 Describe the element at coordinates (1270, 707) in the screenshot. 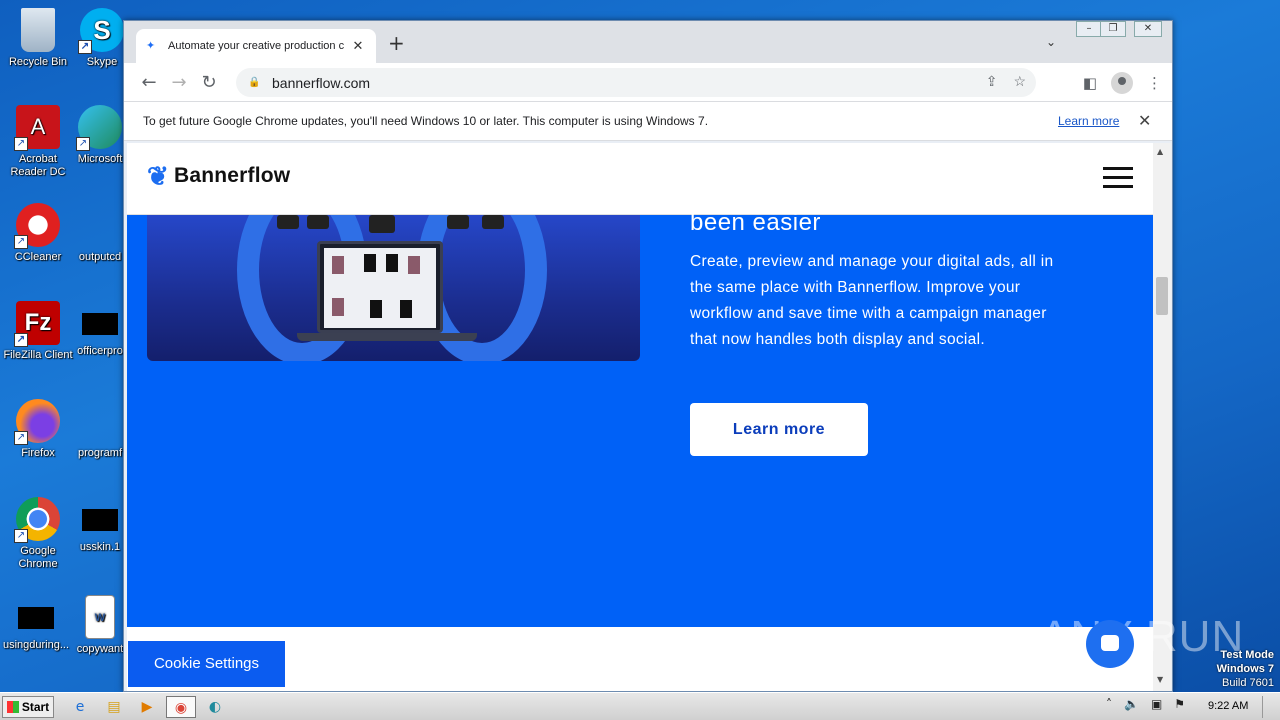

I see `show-desktop-button` at that location.